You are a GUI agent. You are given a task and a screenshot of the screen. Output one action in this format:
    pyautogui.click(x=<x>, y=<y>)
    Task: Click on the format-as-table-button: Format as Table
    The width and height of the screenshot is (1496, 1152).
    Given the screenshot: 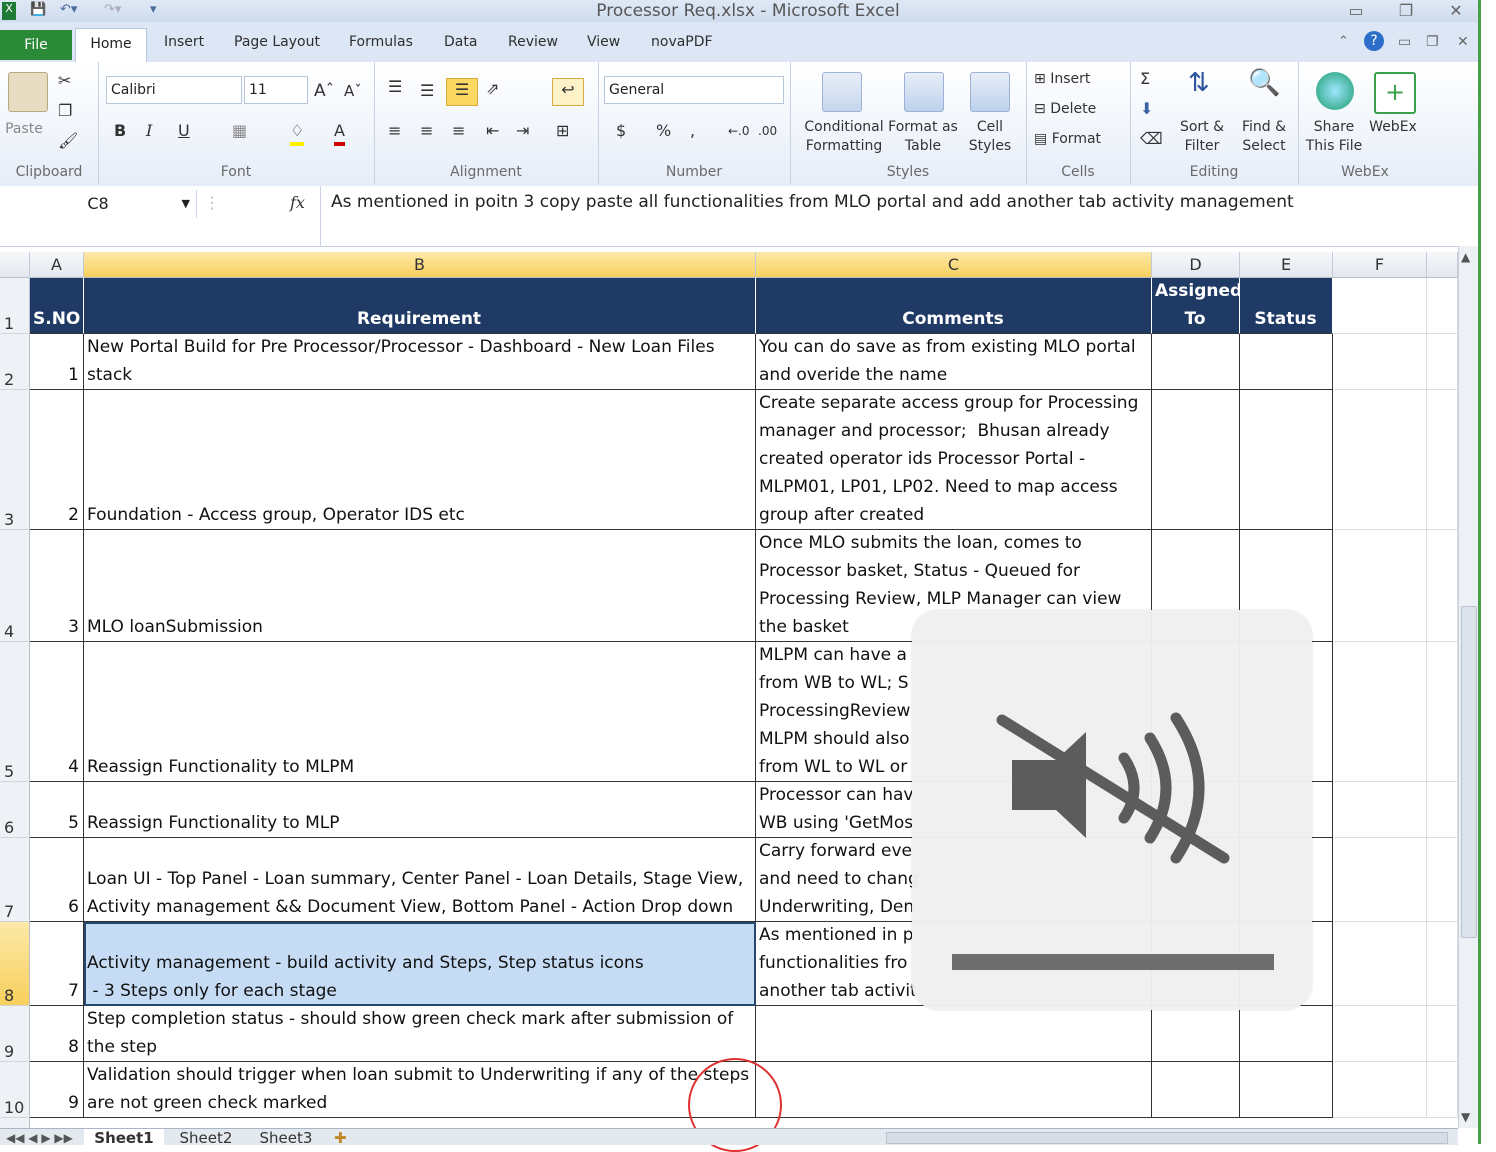 What is the action you would take?
    pyautogui.click(x=923, y=137)
    